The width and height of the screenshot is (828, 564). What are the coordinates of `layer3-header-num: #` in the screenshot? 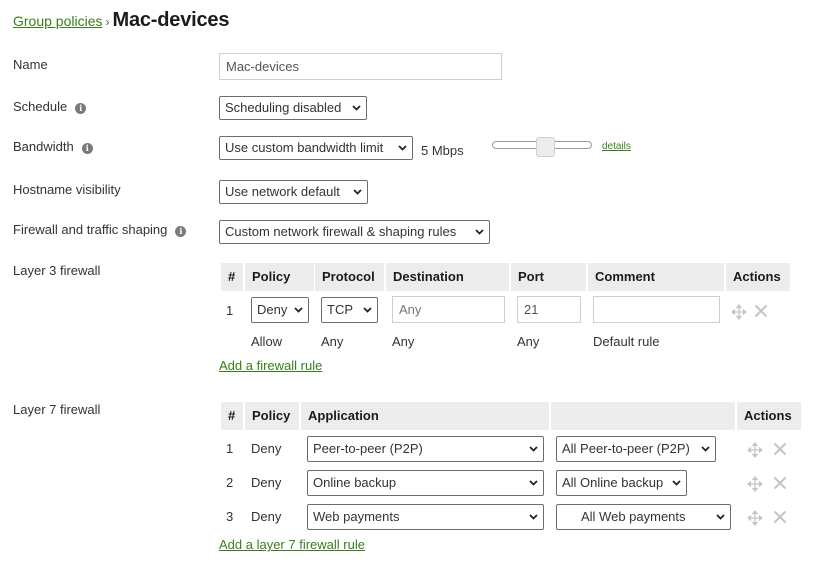 It's located at (232, 277).